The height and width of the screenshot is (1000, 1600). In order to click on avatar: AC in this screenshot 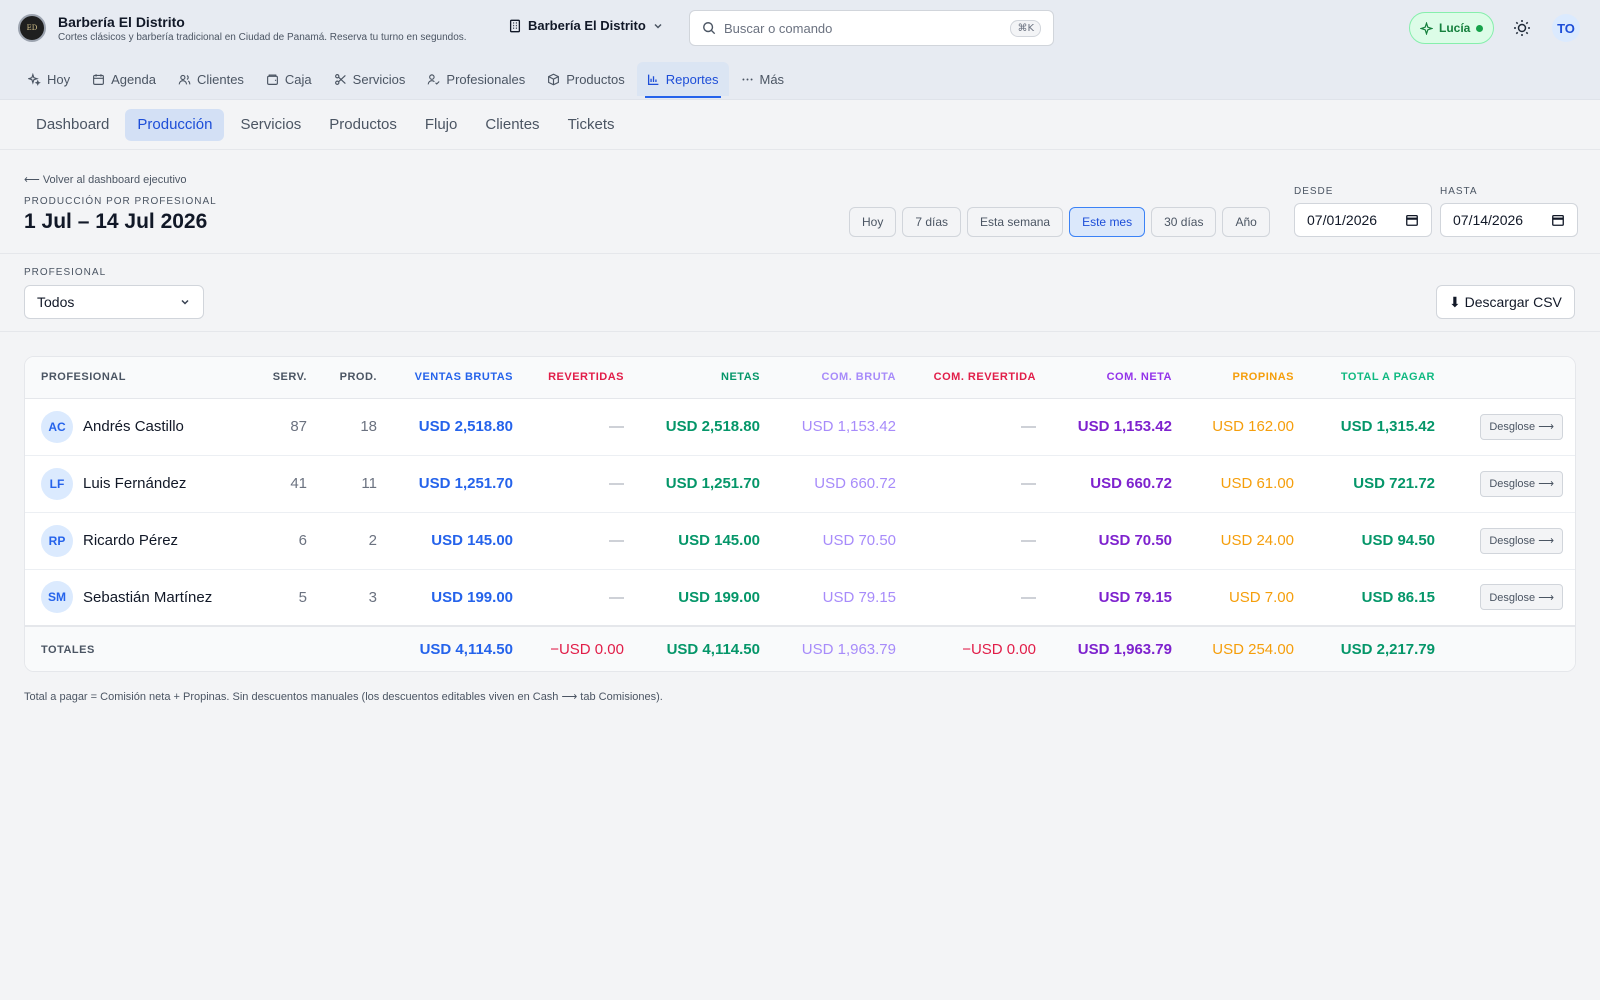, I will do `click(57, 426)`.